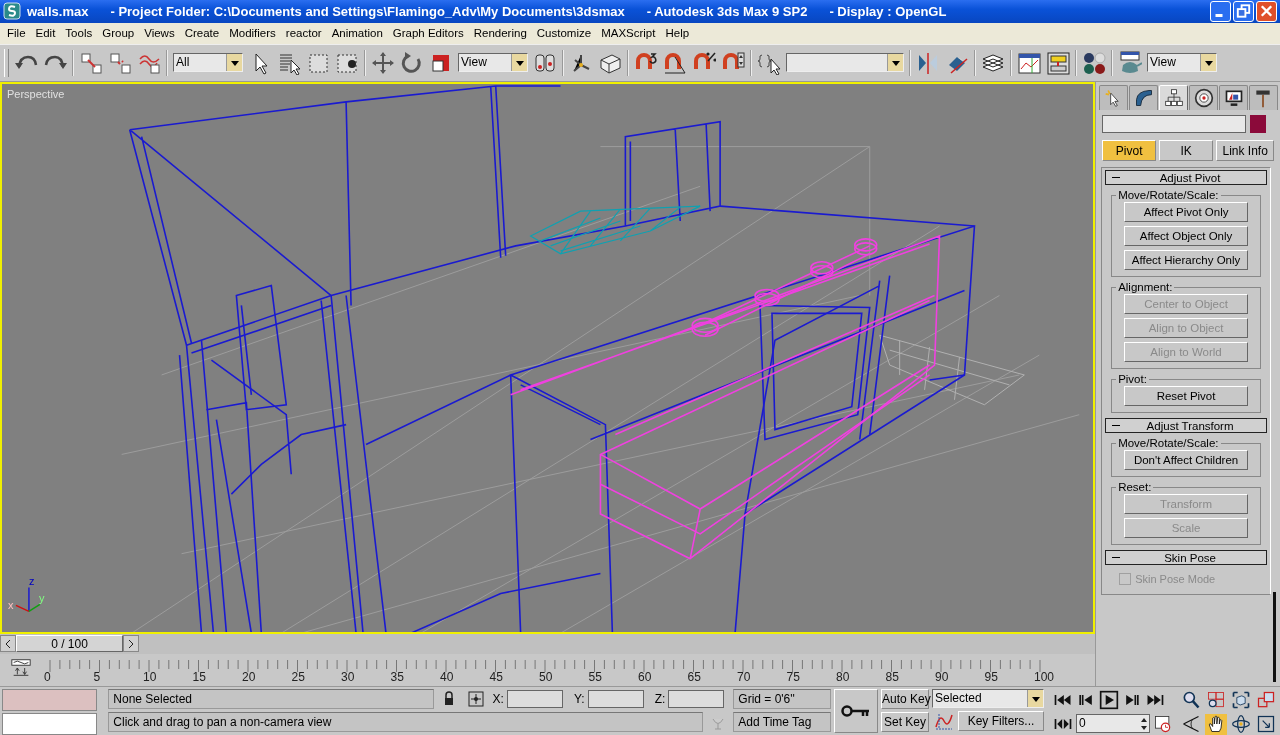 The width and height of the screenshot is (1280, 735). I want to click on maximize-viewport-icon, so click(1266, 724).